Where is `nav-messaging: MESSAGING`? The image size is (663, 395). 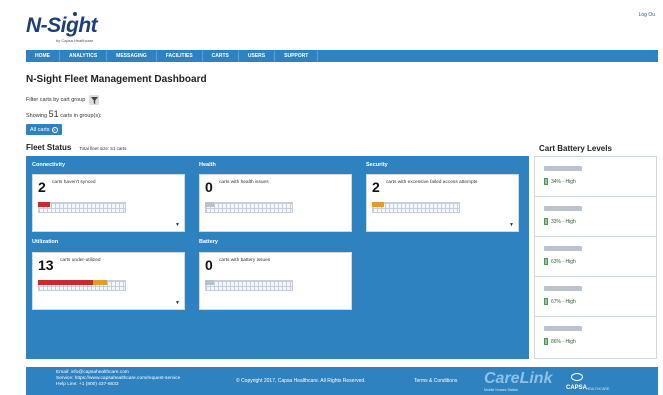 nav-messaging: MESSAGING is located at coordinates (132, 56).